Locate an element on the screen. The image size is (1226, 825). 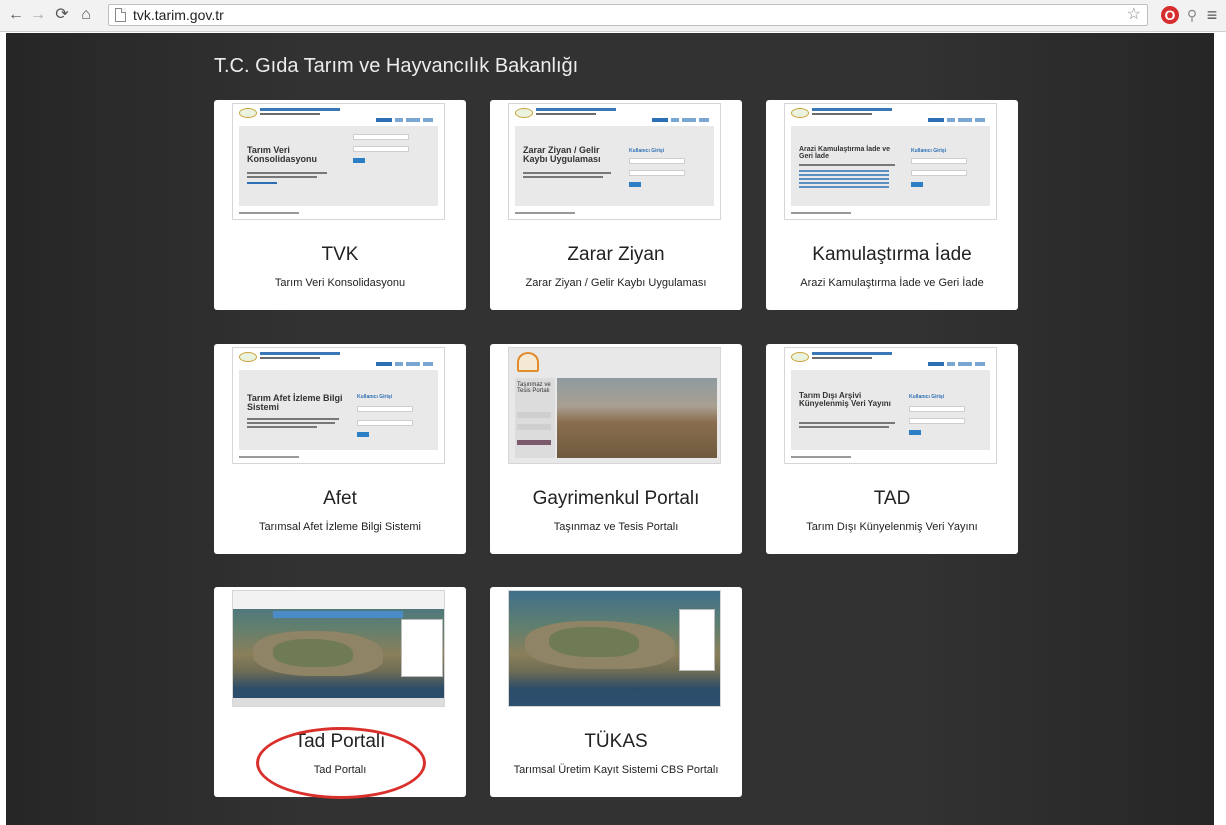
card-title: Afet is located at coordinates (340, 499).